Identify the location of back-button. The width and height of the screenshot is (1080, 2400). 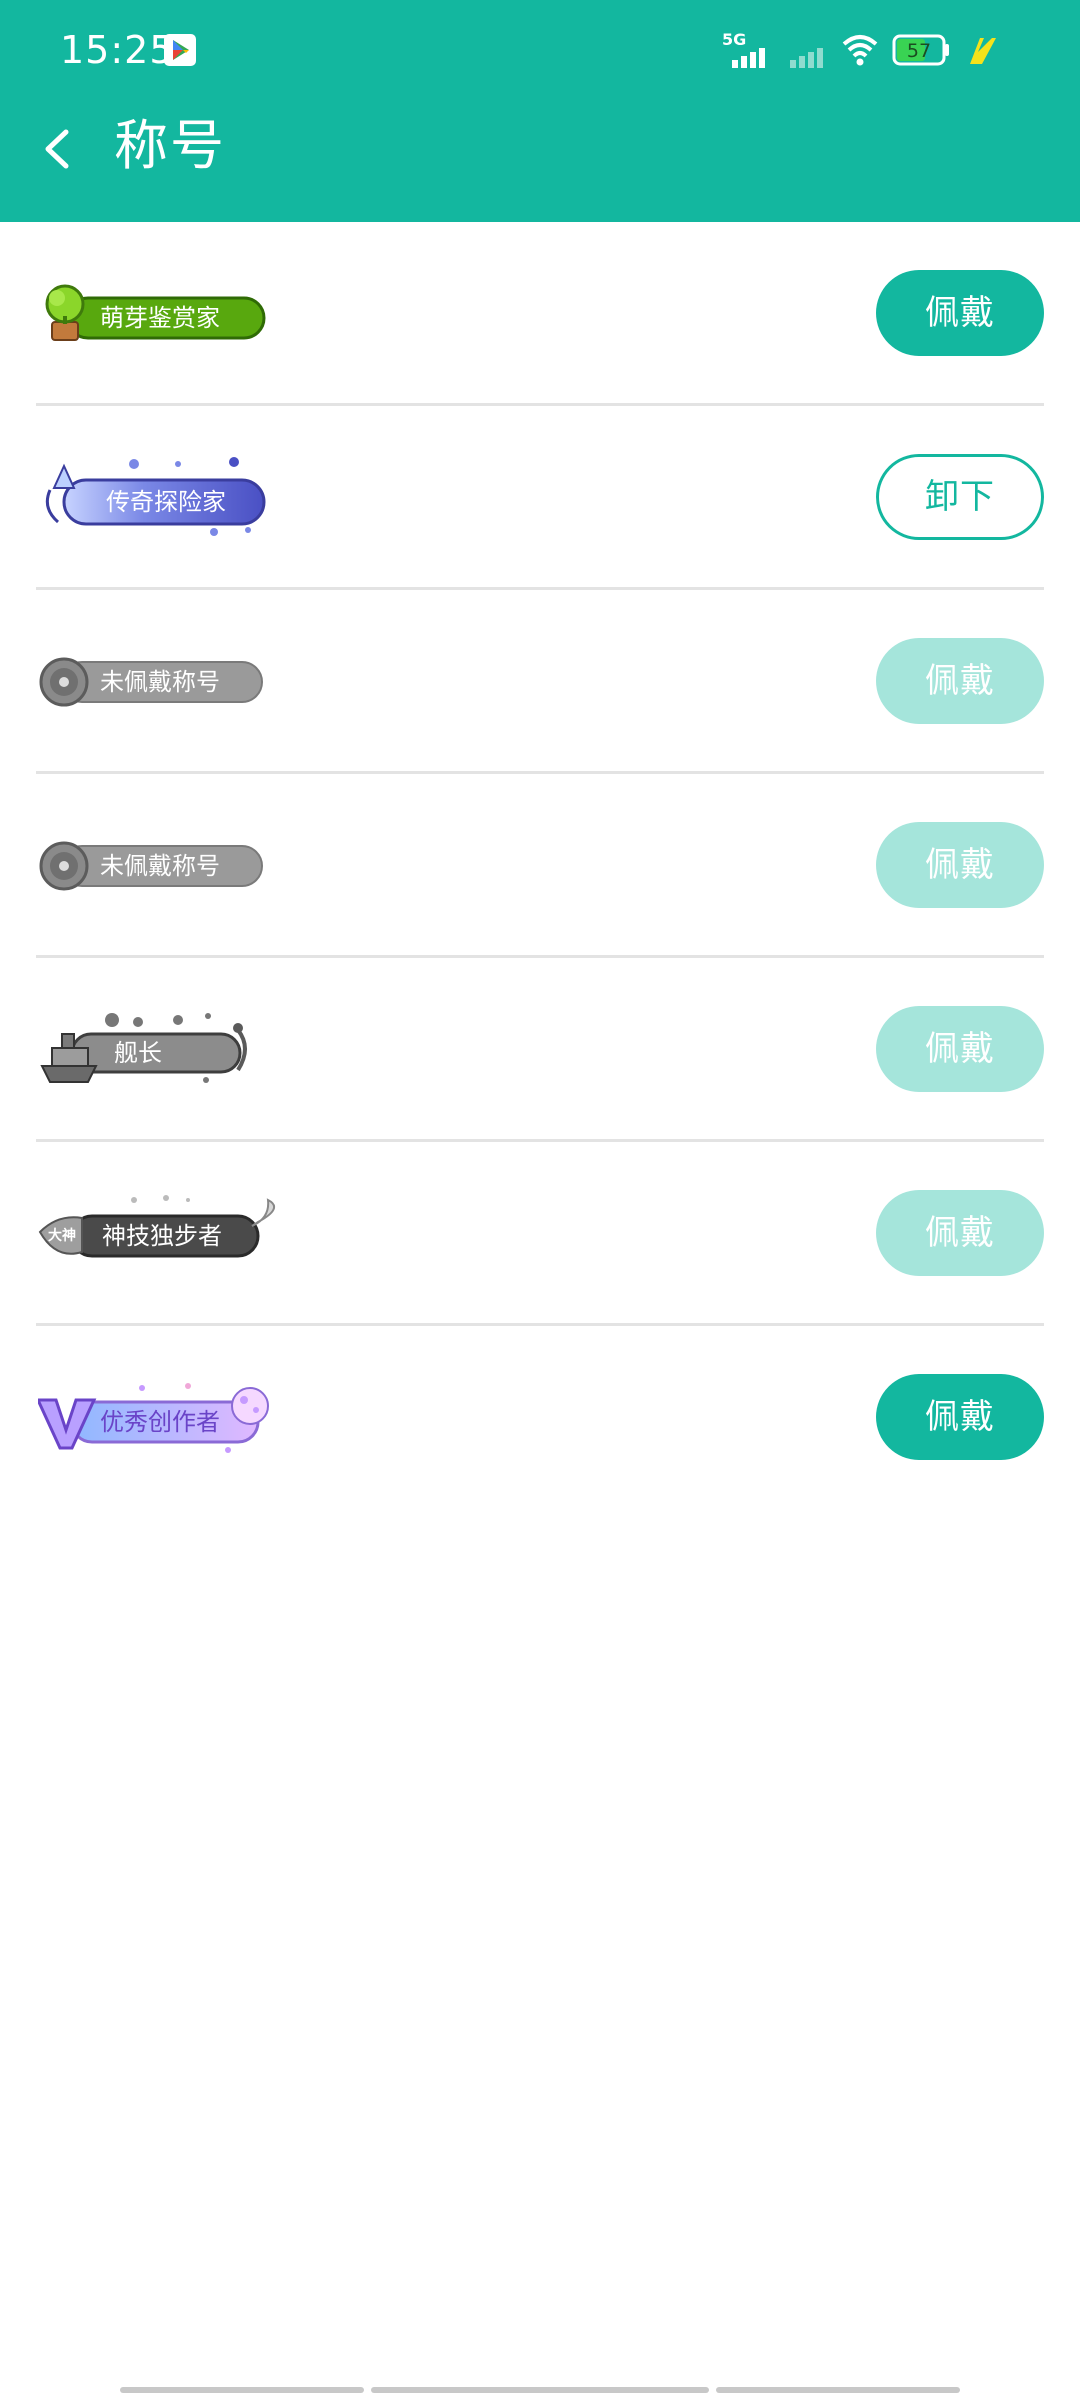
(58, 149).